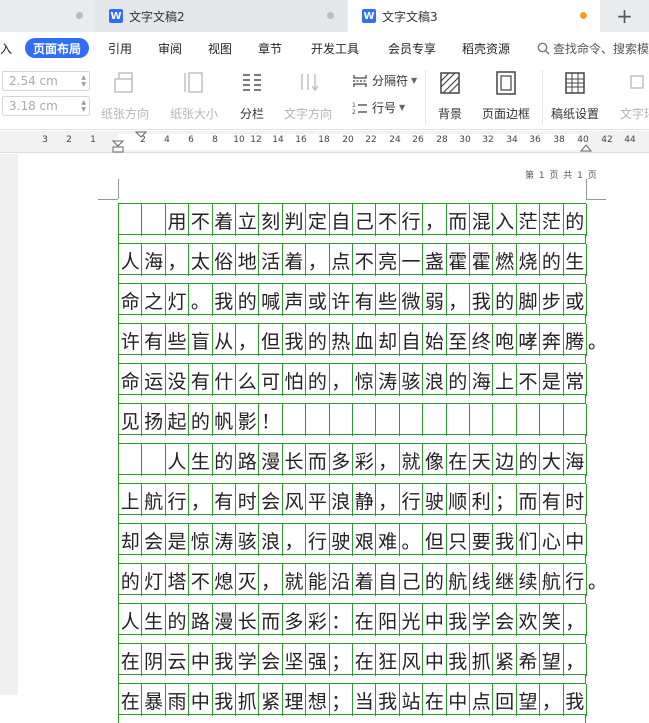 Image resolution: width=649 pixels, height=723 pixels. Describe the element at coordinates (170, 48) in the screenshot. I see `menu-item-review: 审阅` at that location.